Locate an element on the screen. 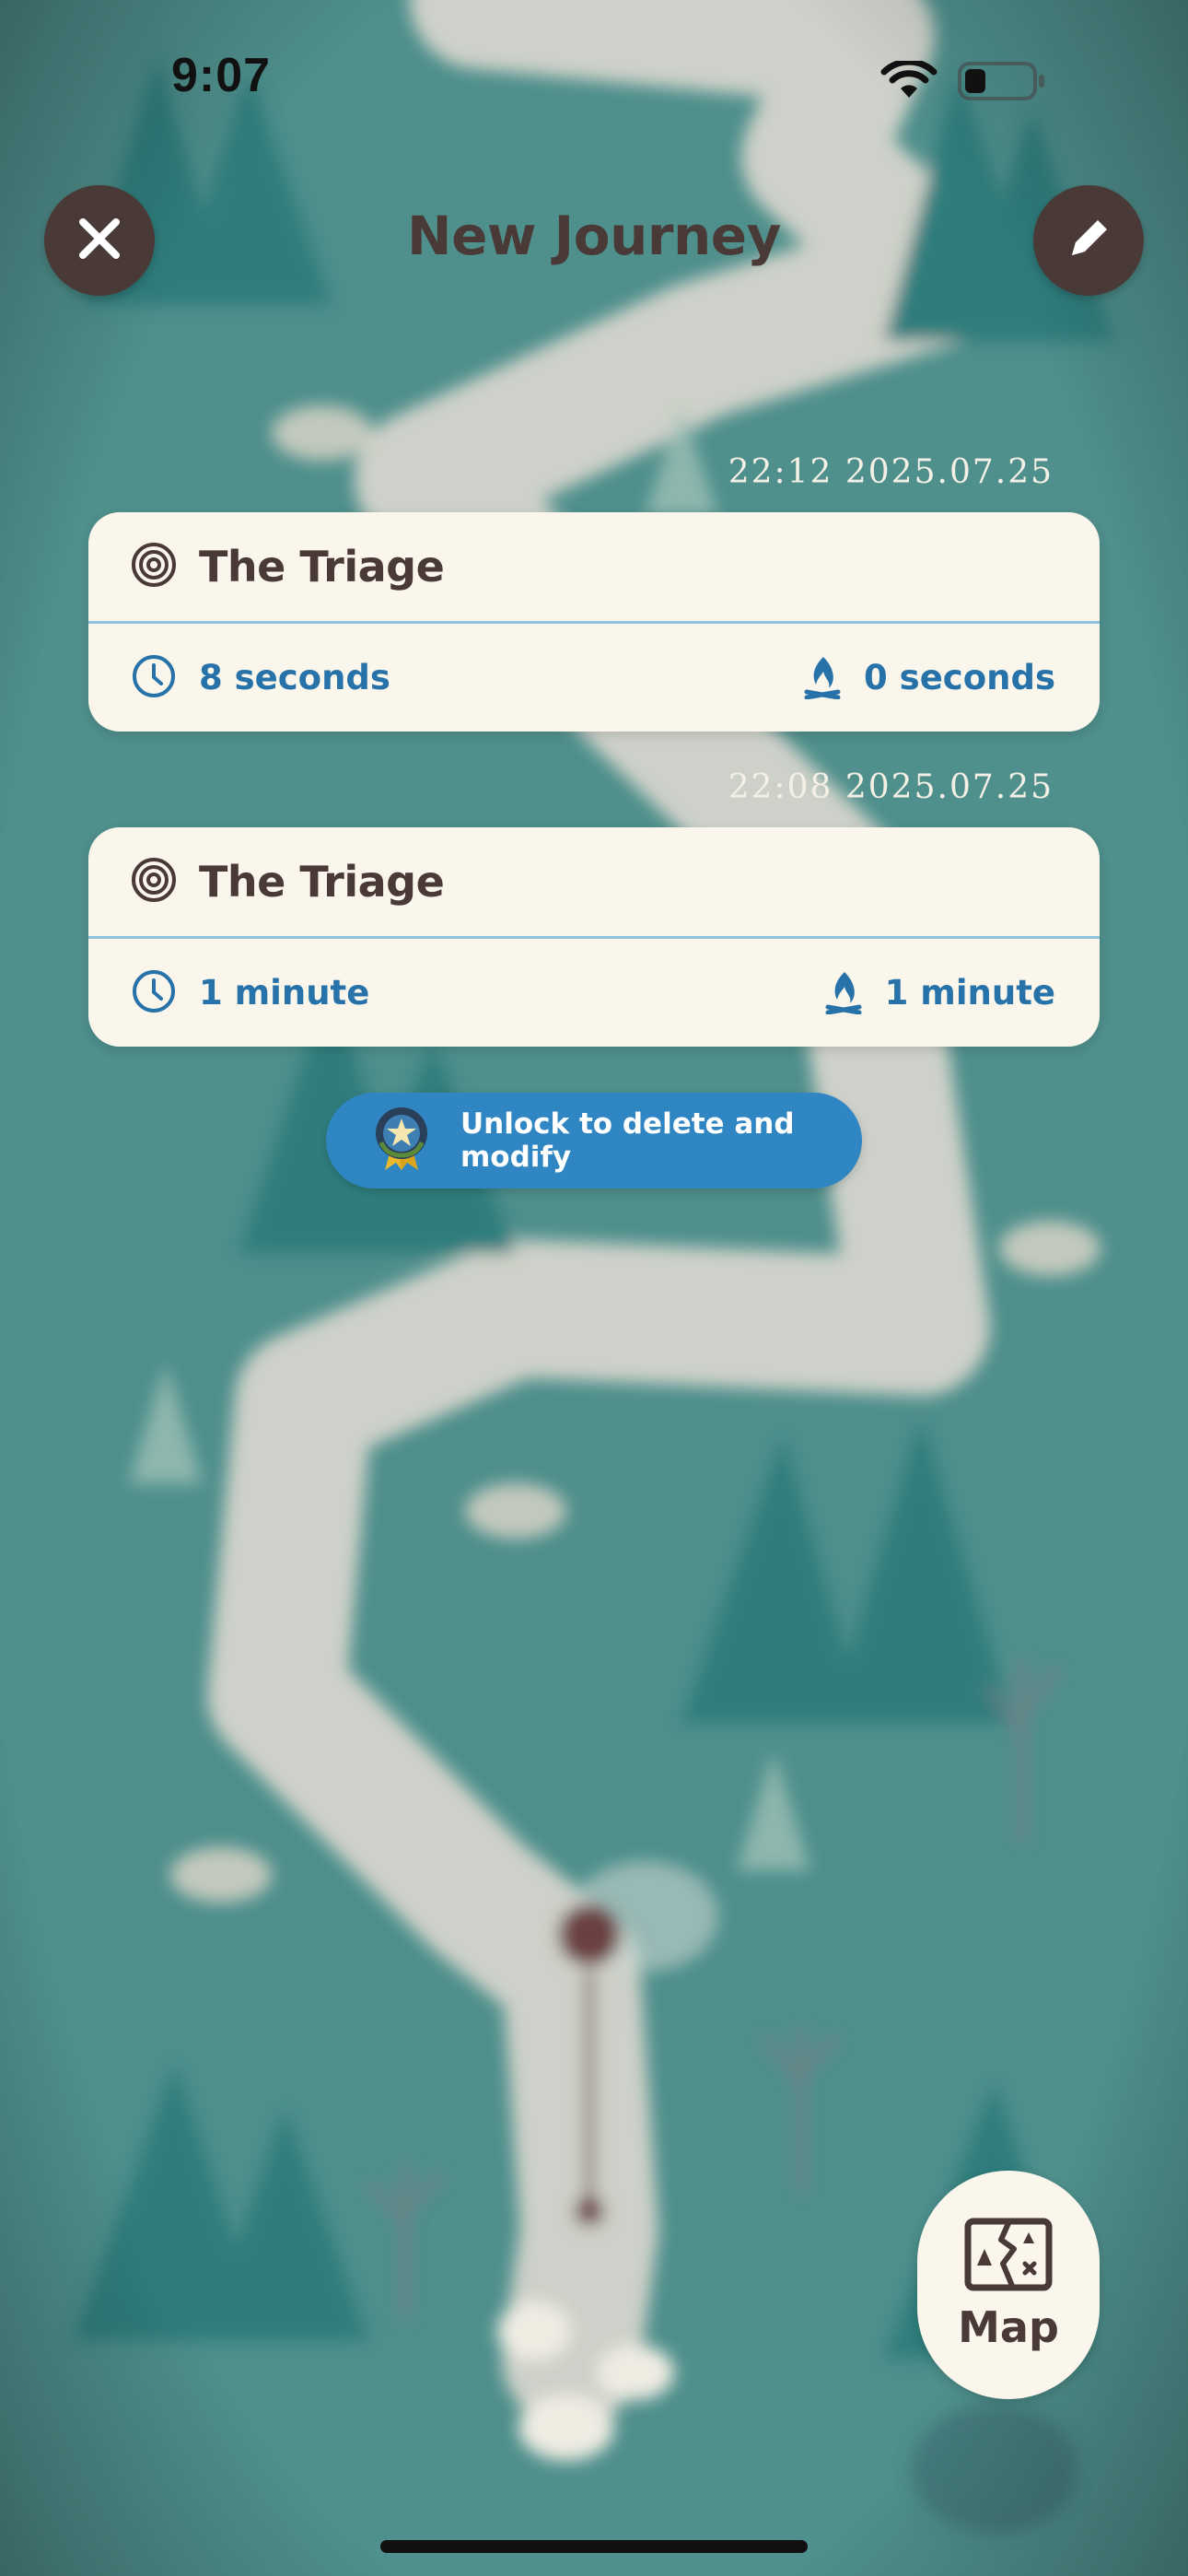 Image resolution: width=1188 pixels, height=2576 pixels. star-badge-icon is located at coordinates (401, 1141).